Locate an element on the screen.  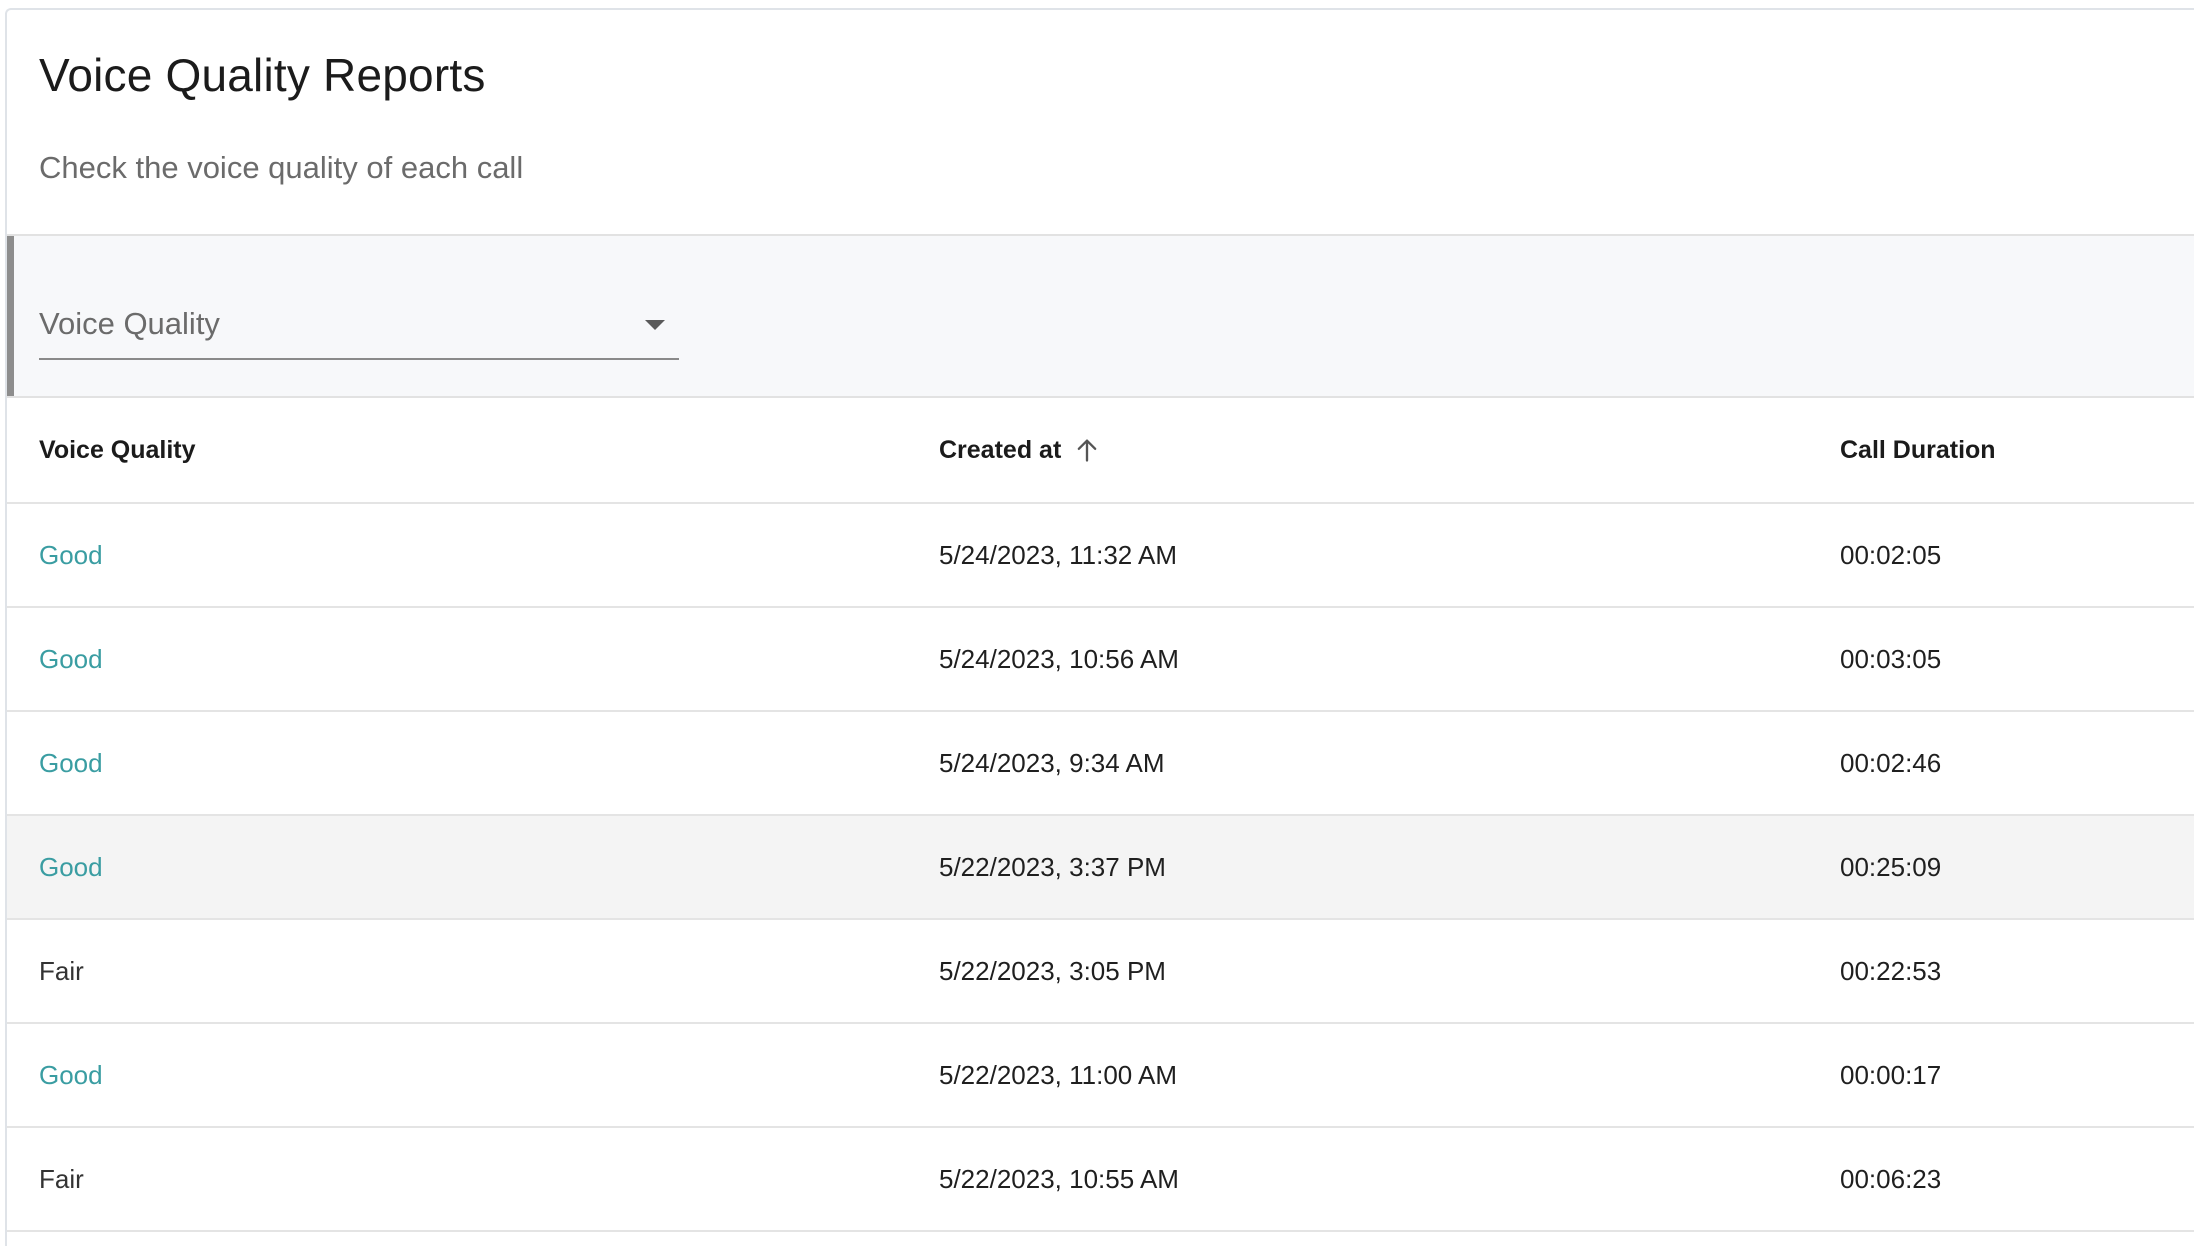
column-header-label: Voice Quality is located at coordinates (117, 449).